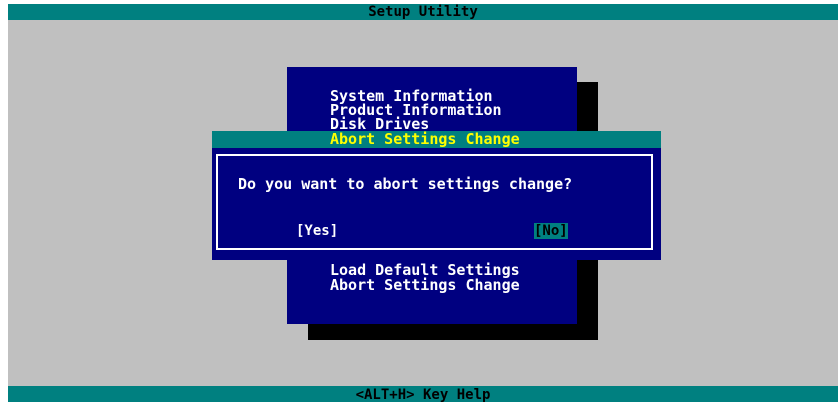 The width and height of the screenshot is (838, 402). I want to click on yes-button: [Yes], so click(317, 231).